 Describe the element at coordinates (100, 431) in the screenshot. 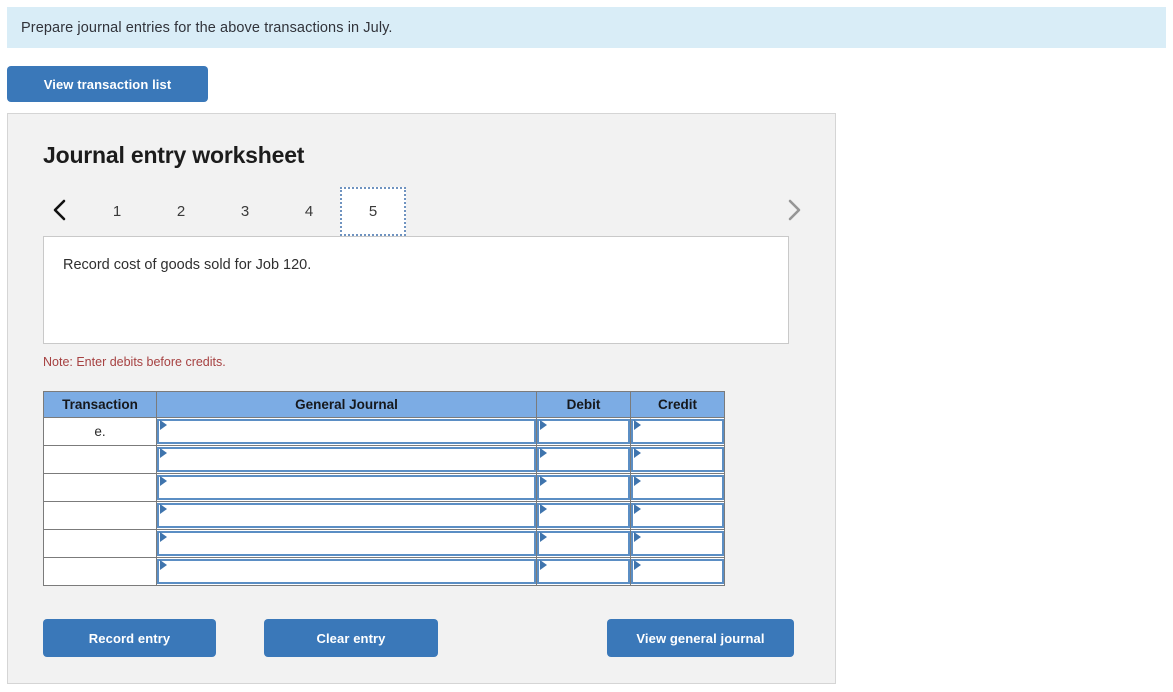

I see `transaction-label-cell: e.` at that location.